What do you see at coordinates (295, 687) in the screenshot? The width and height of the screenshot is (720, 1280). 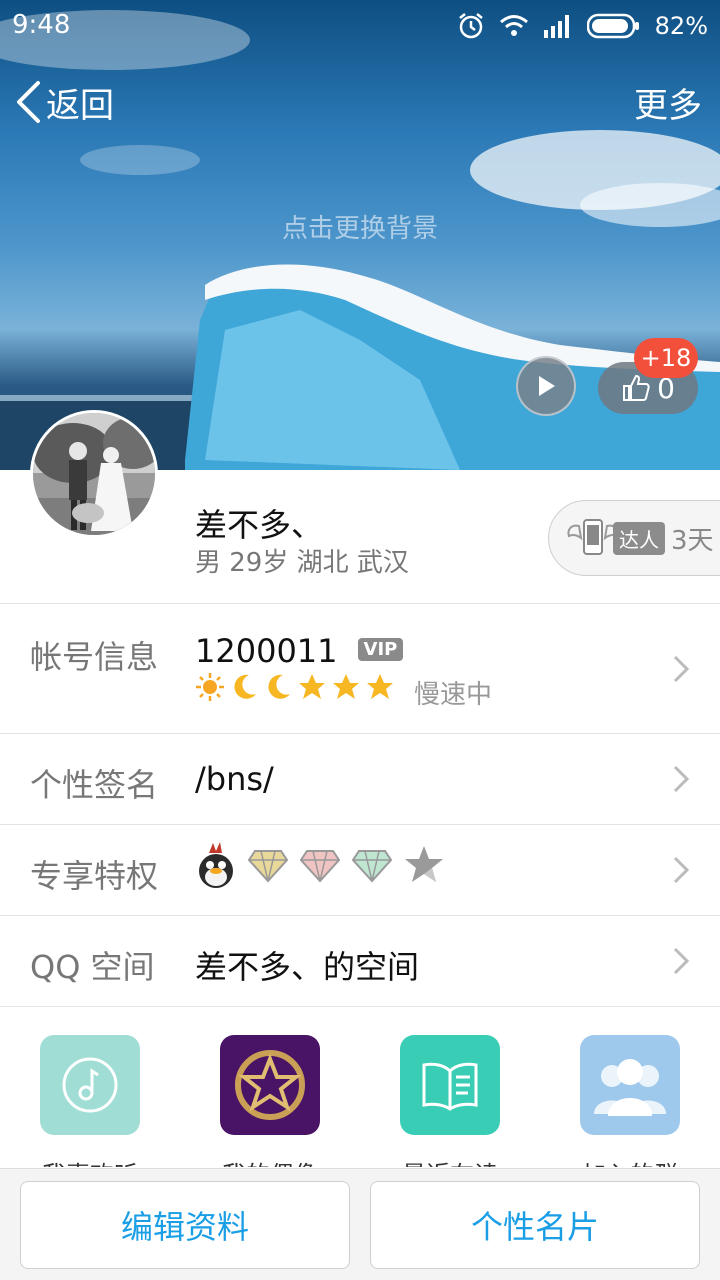 I see `qq-level-icons` at bounding box center [295, 687].